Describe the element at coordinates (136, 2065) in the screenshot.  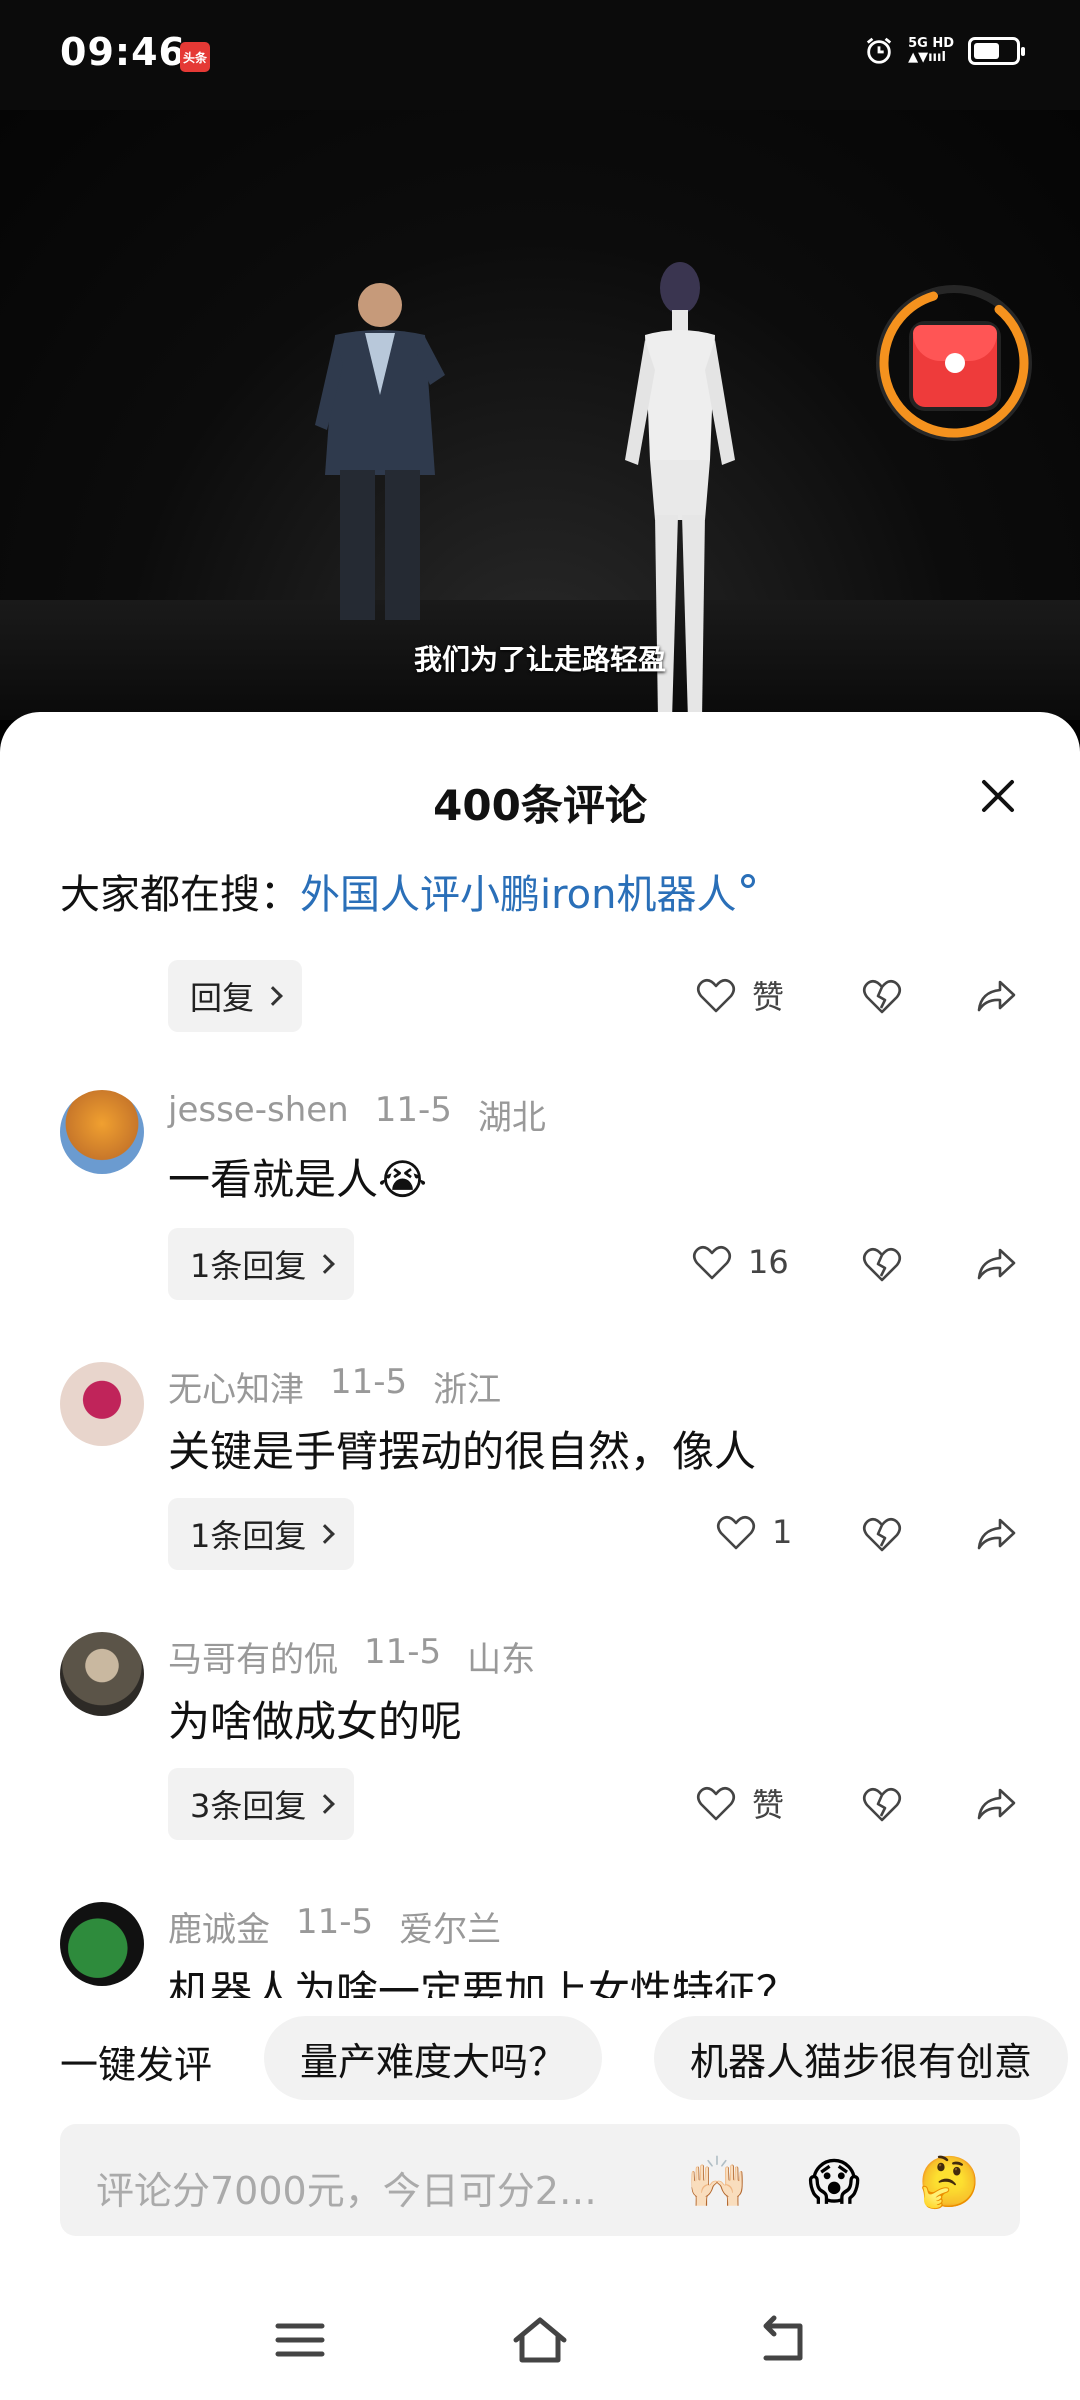
I see `quick-comment-label: 一键发评` at that location.